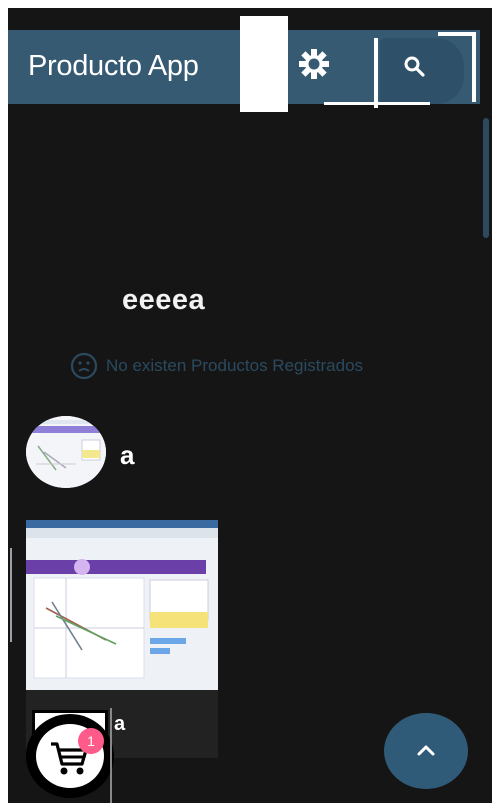 This screenshot has height=809, width=501. What do you see at coordinates (235, 365) in the screenshot?
I see `empty-state-text: No existen Productos Registrados` at bounding box center [235, 365].